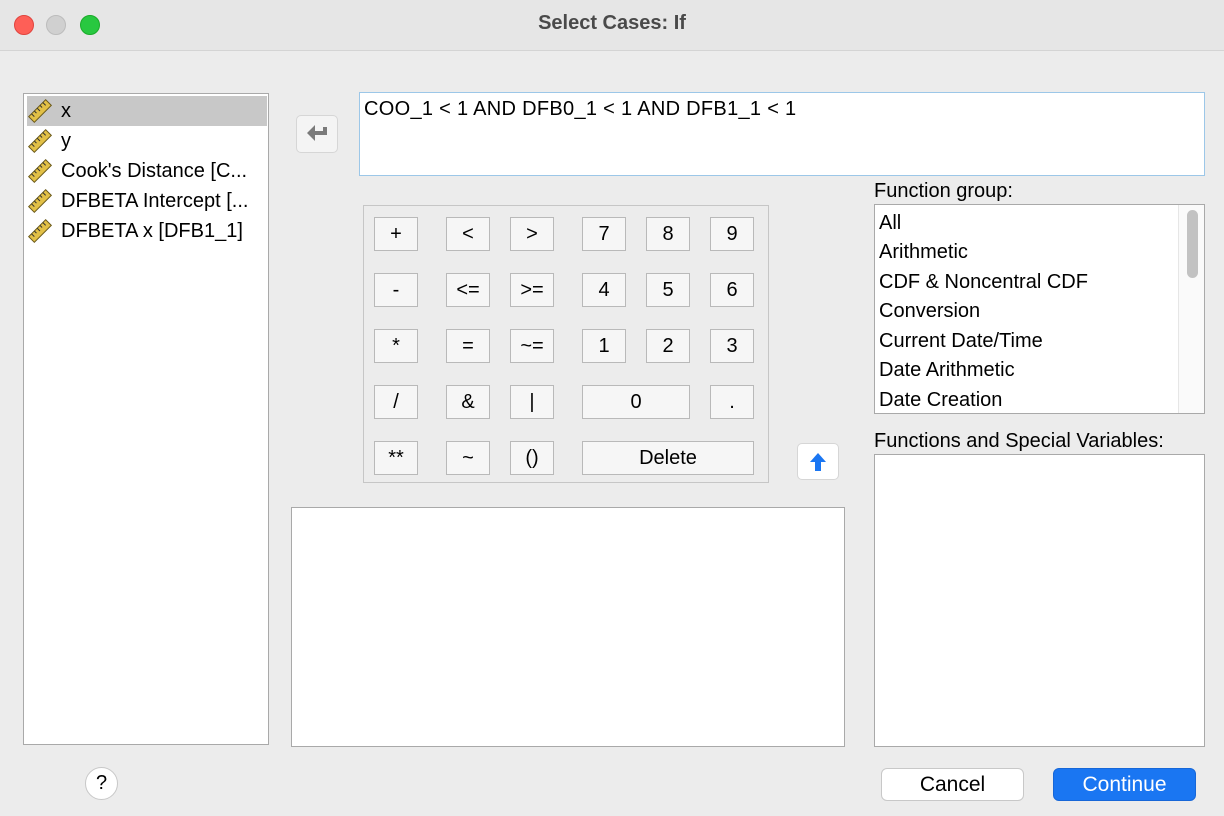 The height and width of the screenshot is (816, 1224). I want to click on function-group-item: Conversion, so click(929, 311).